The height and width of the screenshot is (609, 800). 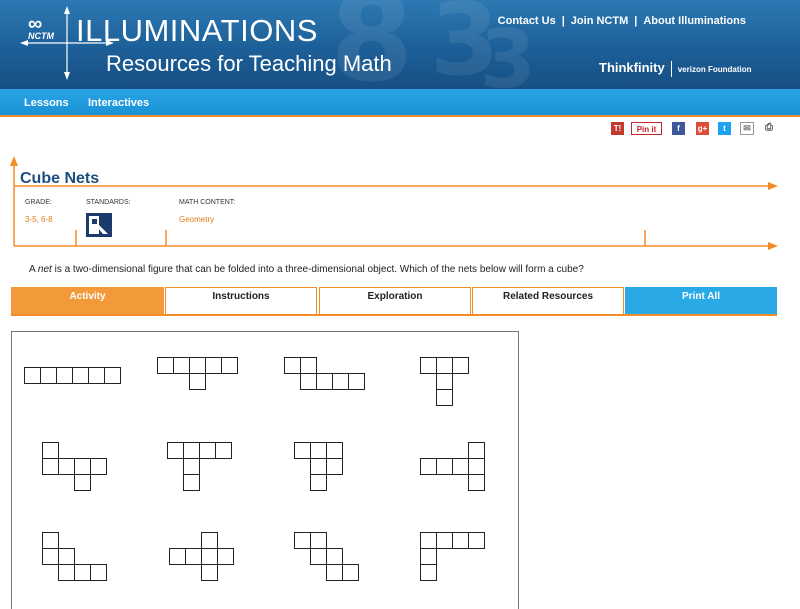 What do you see at coordinates (33, 269) in the screenshot?
I see `intro-prefix: A` at bounding box center [33, 269].